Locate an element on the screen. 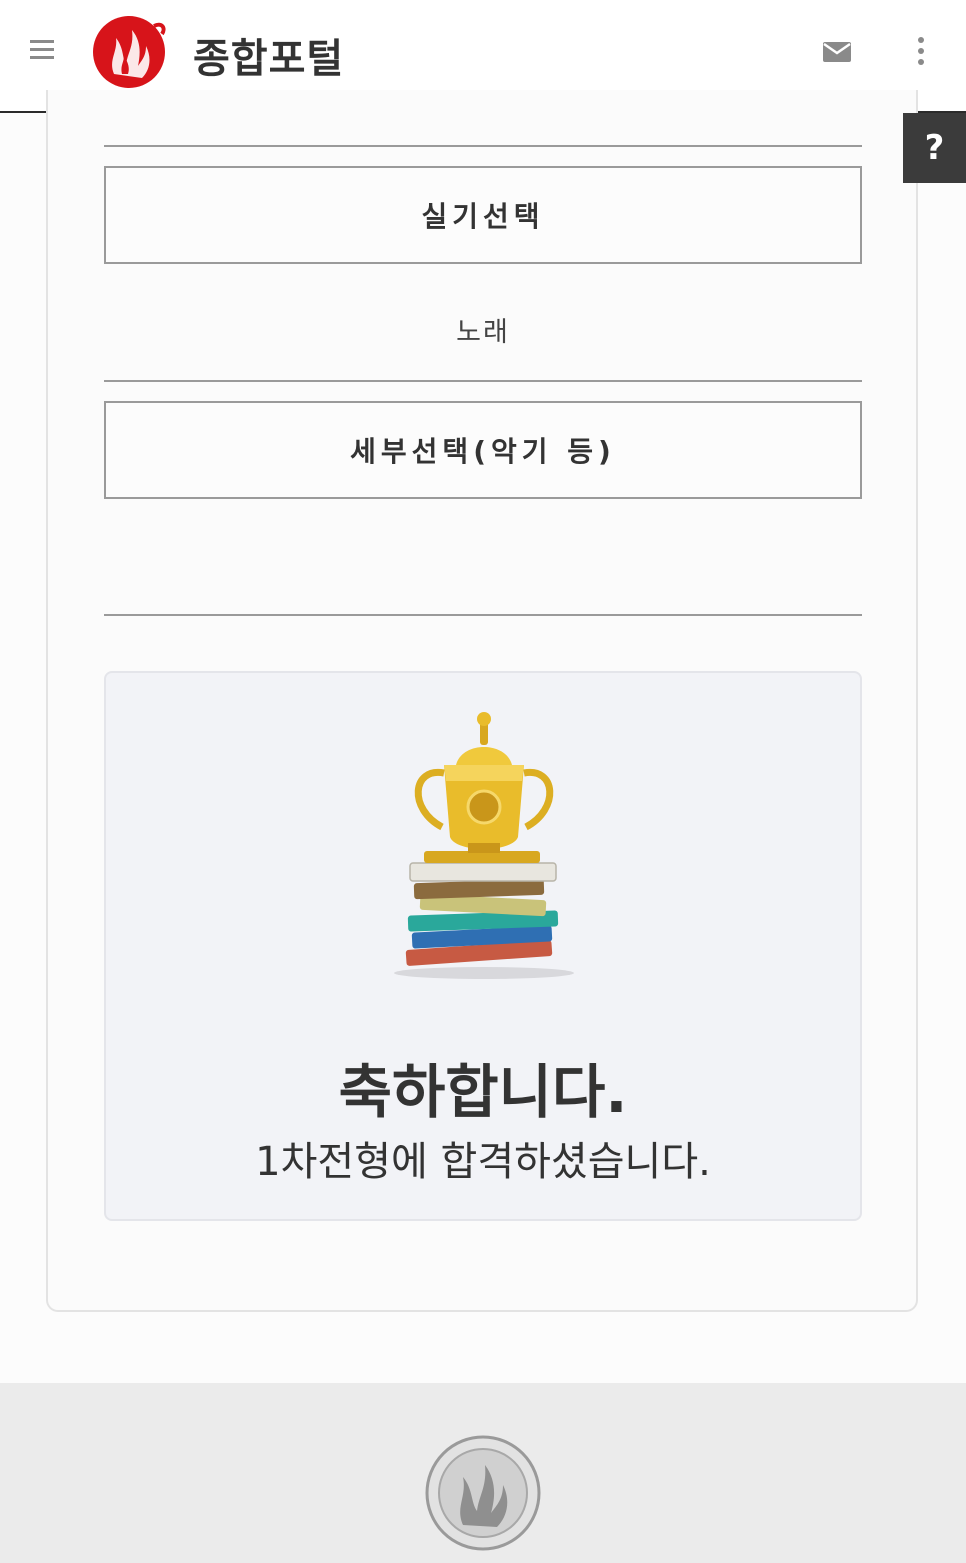  practical-selection-header: 실기선택 is located at coordinates (483, 215).